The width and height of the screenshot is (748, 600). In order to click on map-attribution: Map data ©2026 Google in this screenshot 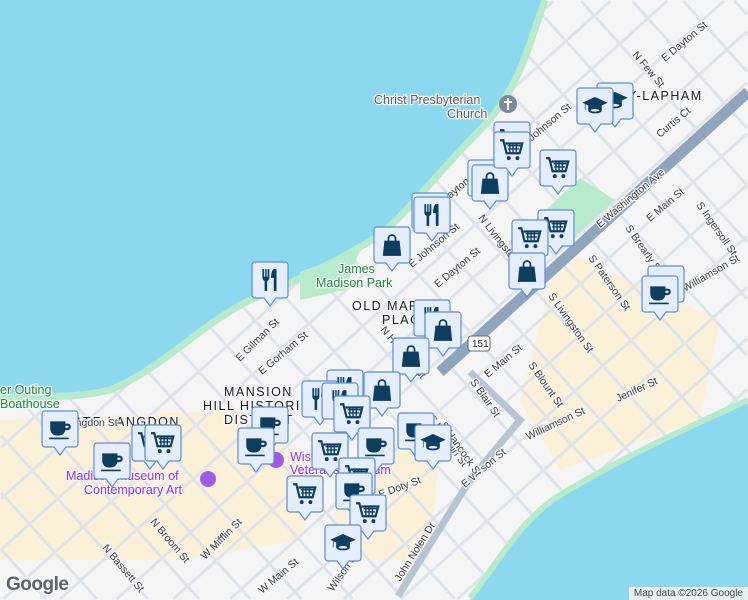, I will do `click(688, 593)`.